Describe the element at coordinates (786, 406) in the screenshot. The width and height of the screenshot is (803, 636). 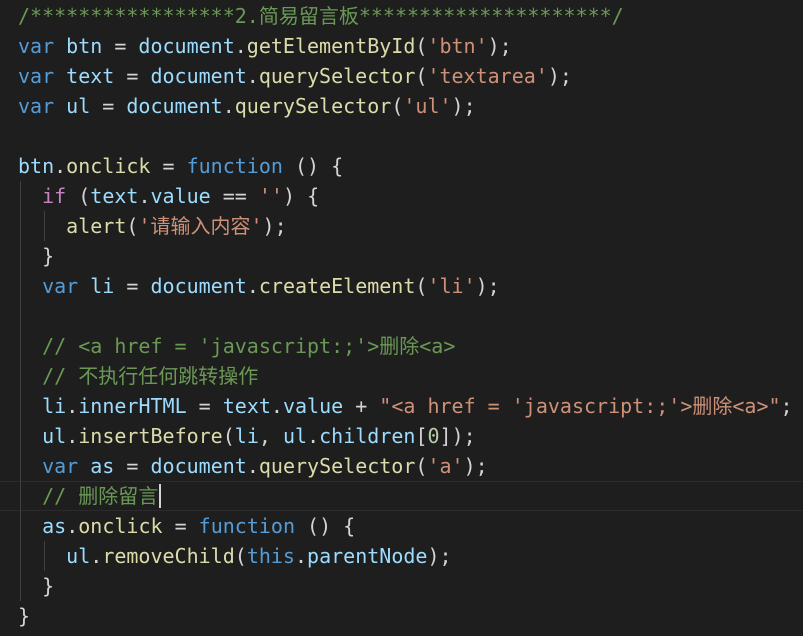
I see `code-token-plain: ;` at that location.